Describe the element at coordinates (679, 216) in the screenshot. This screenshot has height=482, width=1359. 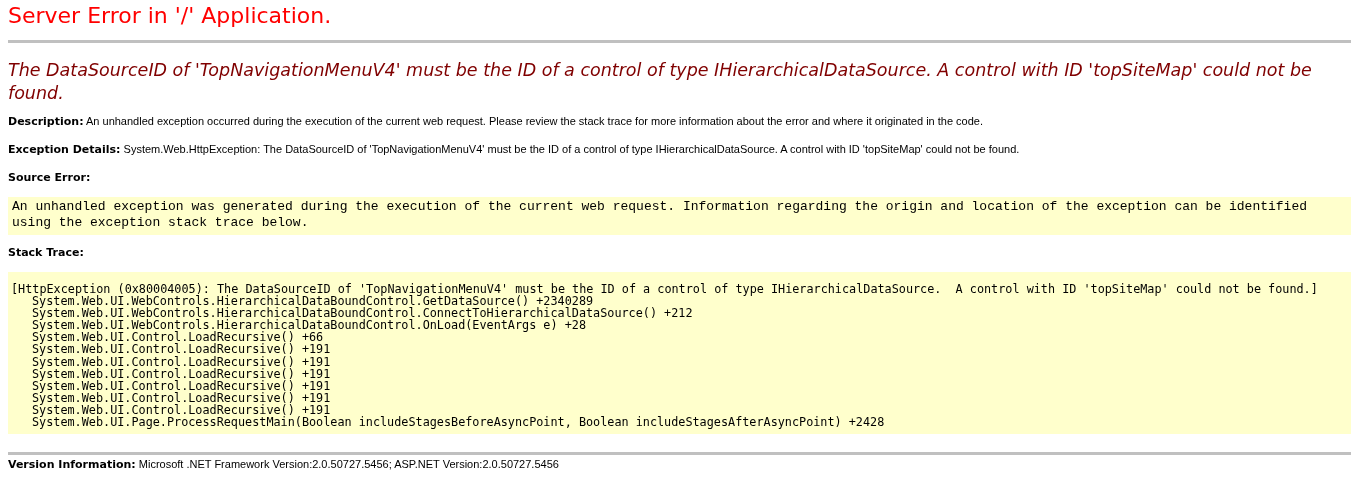
I see `source-error-text: An unhandled exception was generated during the execution of the current web request. Information regarding the origin and location of the exception can be identified using the exception stack trace below.` at that location.